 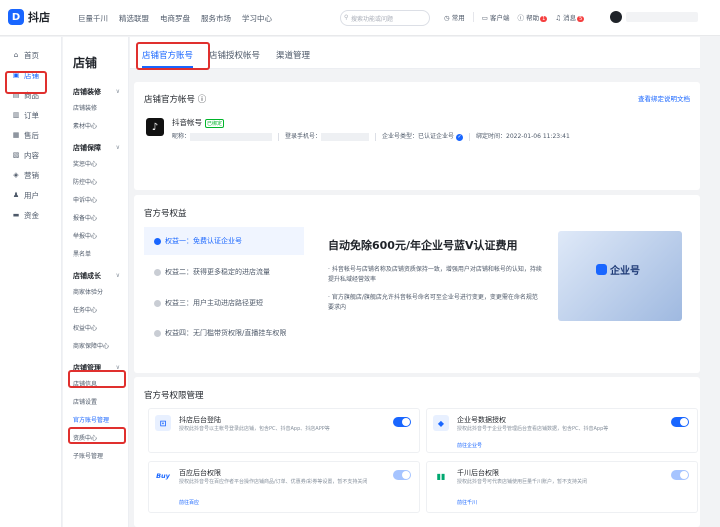 I want to click on subnav-group-decoration: 店铺装修 ∨, so click(x=95, y=91).